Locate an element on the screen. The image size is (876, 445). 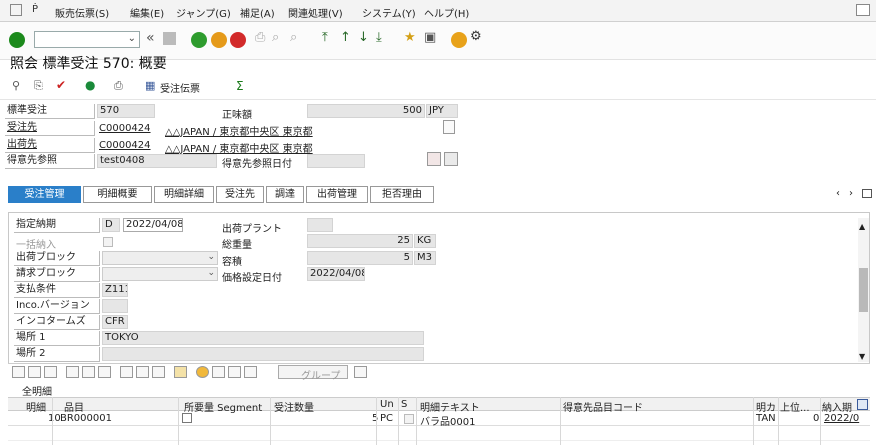
ship-to-label: 出荷先 is located at coordinates (50, 145).